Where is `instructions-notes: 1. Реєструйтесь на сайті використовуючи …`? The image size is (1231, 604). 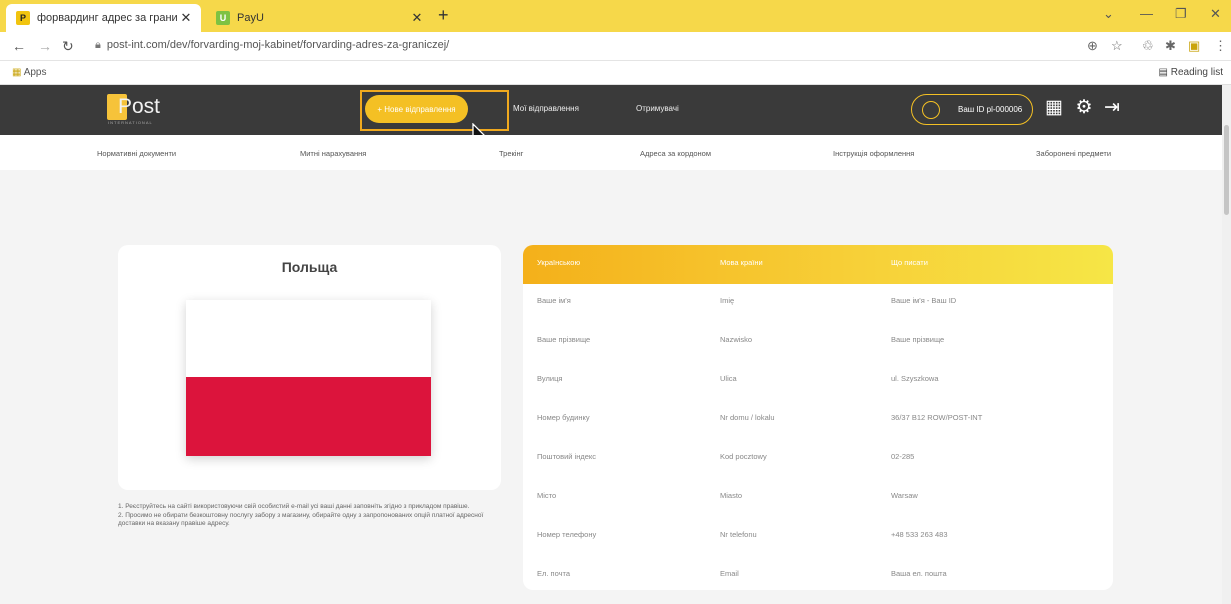
instructions-notes: 1. Реєструйтесь на сайті використовуючи … is located at coordinates (309, 516).